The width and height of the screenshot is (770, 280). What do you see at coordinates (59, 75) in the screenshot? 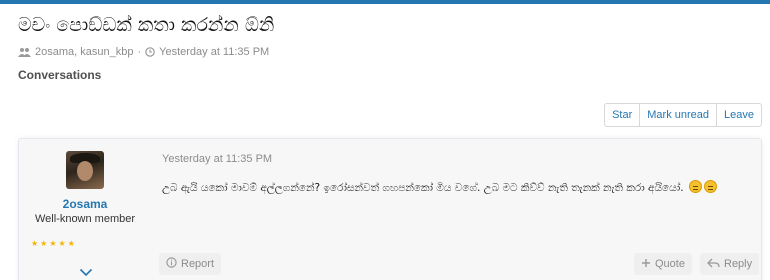
I see `breadcrumb: Conversations` at bounding box center [59, 75].